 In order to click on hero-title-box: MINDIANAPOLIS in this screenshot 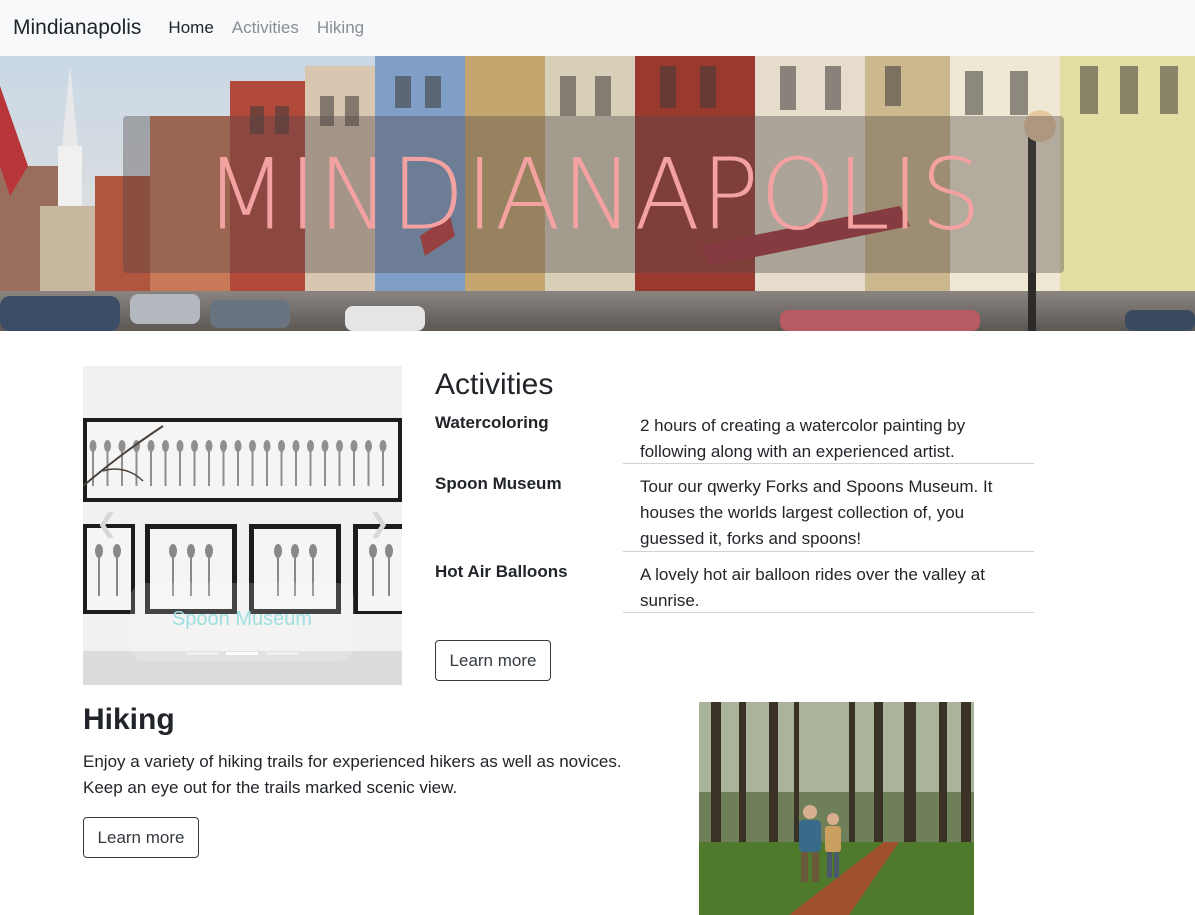, I will do `click(593, 194)`.